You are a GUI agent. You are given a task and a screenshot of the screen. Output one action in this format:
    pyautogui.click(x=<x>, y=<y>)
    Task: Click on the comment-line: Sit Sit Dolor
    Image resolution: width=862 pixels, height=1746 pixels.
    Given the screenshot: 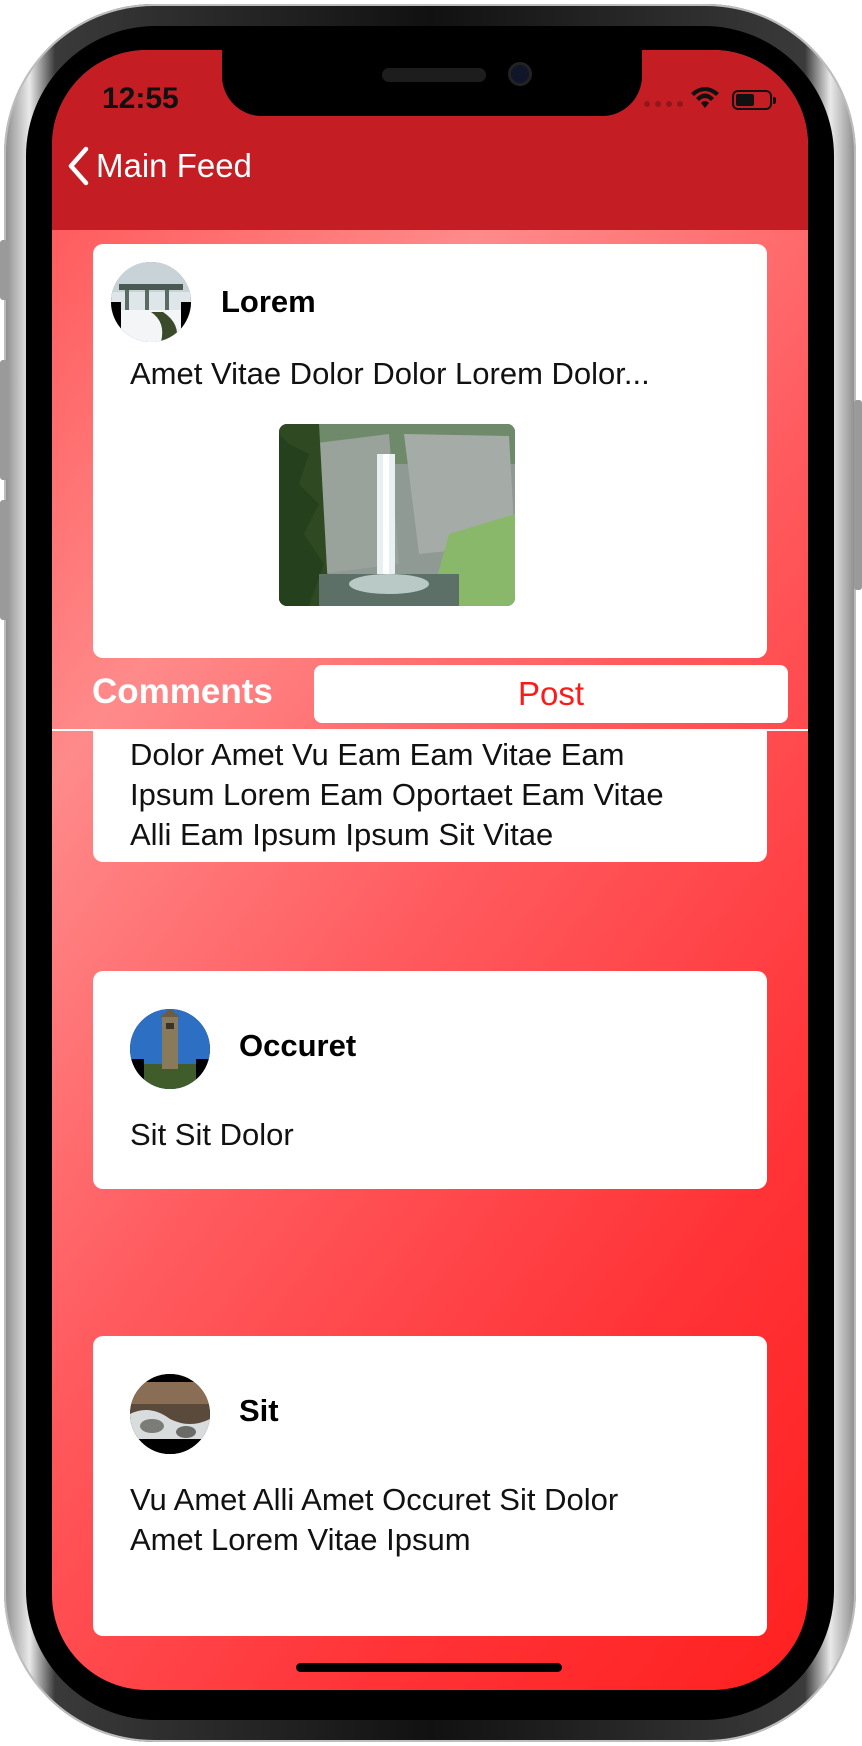 What is the action you would take?
    pyautogui.click(x=212, y=1134)
    